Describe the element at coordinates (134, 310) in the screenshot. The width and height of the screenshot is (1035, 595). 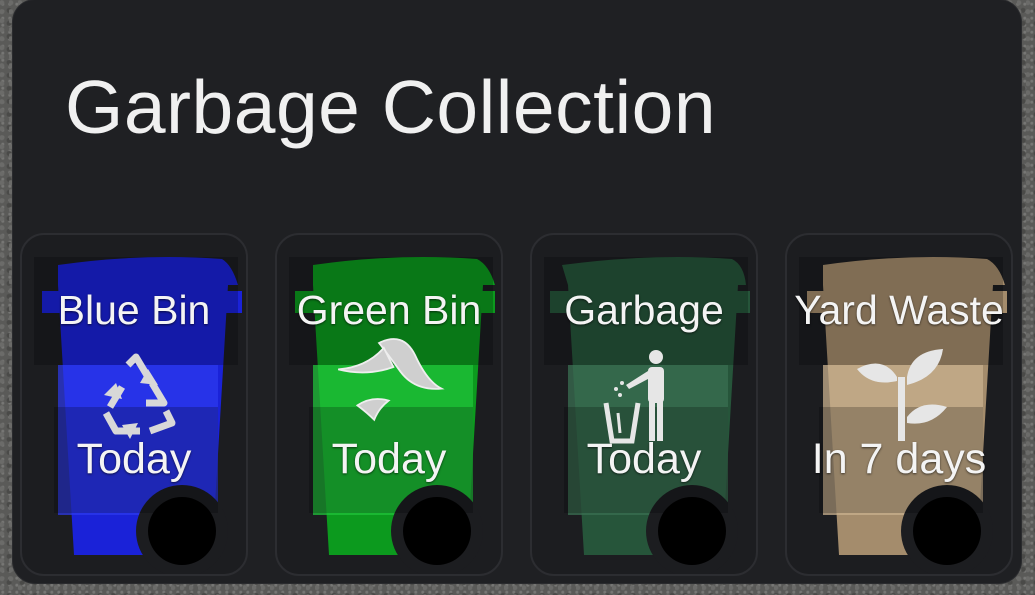
I see `bin-name: Blue Bin` at that location.